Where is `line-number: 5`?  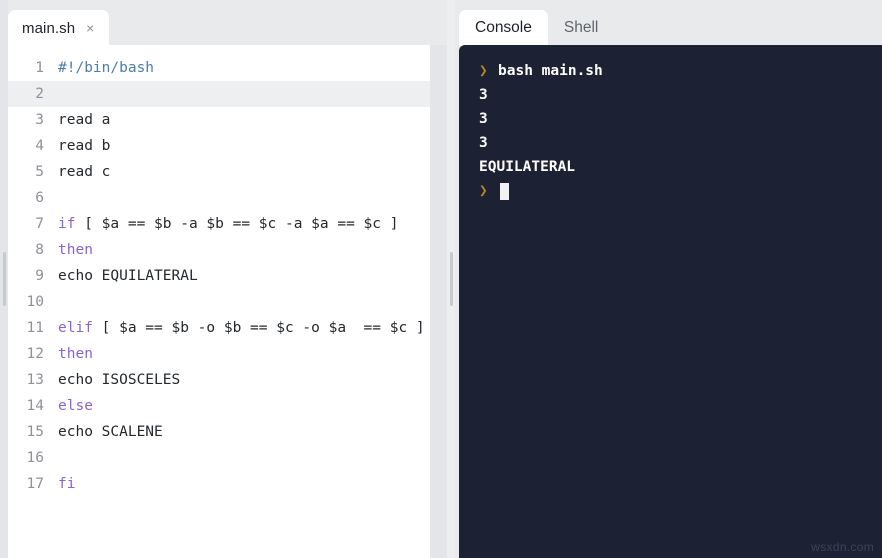 line-number: 5 is located at coordinates (39, 172).